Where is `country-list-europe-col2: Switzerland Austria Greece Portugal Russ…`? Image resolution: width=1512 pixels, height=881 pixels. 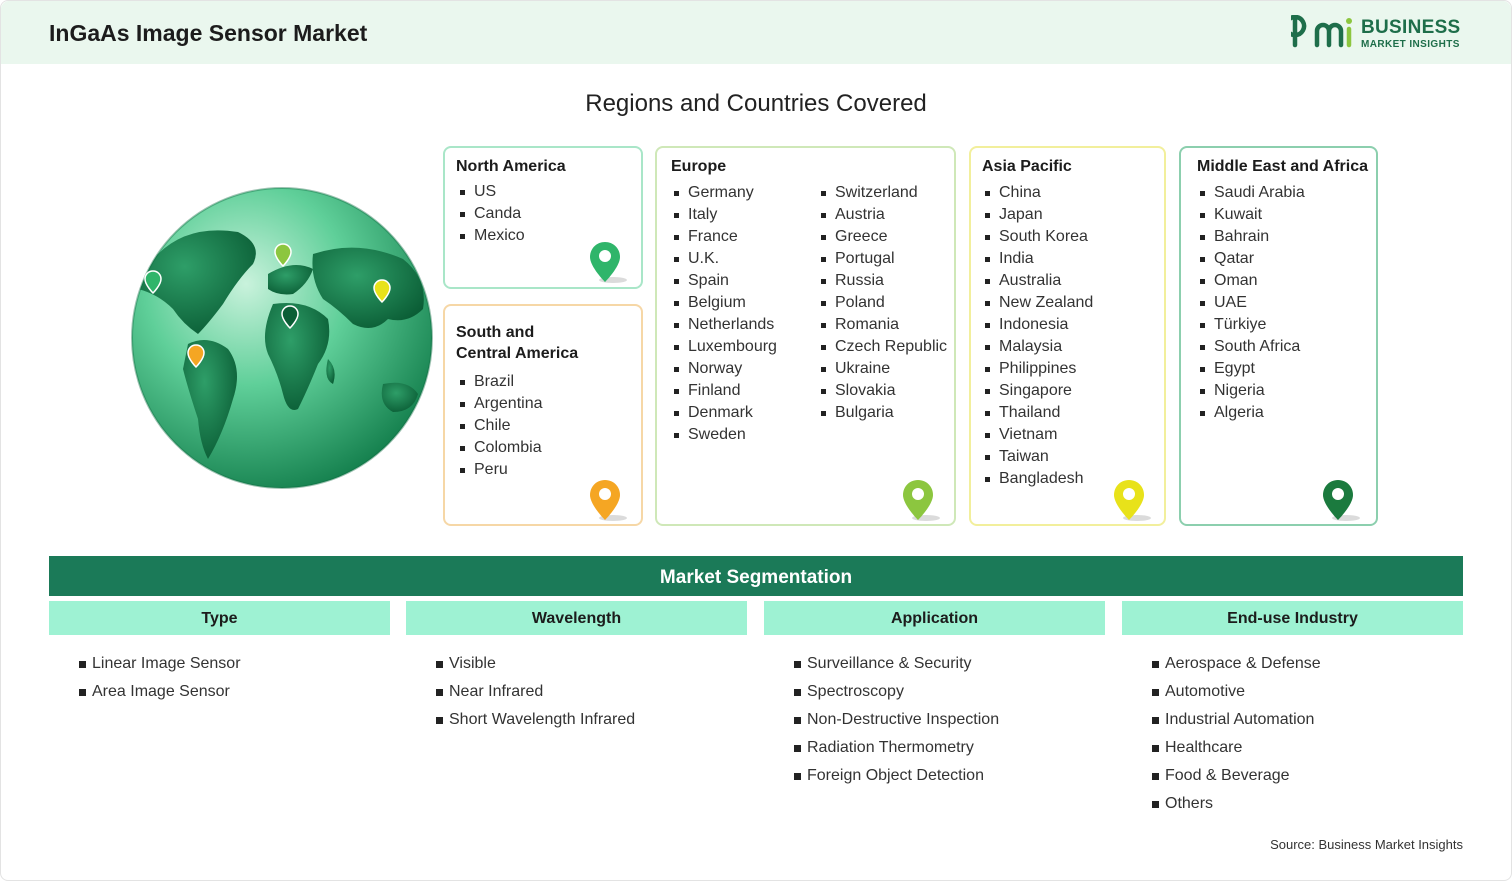
country-list-europe-col2: Switzerland Austria Greece Portugal Russ… is located at coordinates (883, 303).